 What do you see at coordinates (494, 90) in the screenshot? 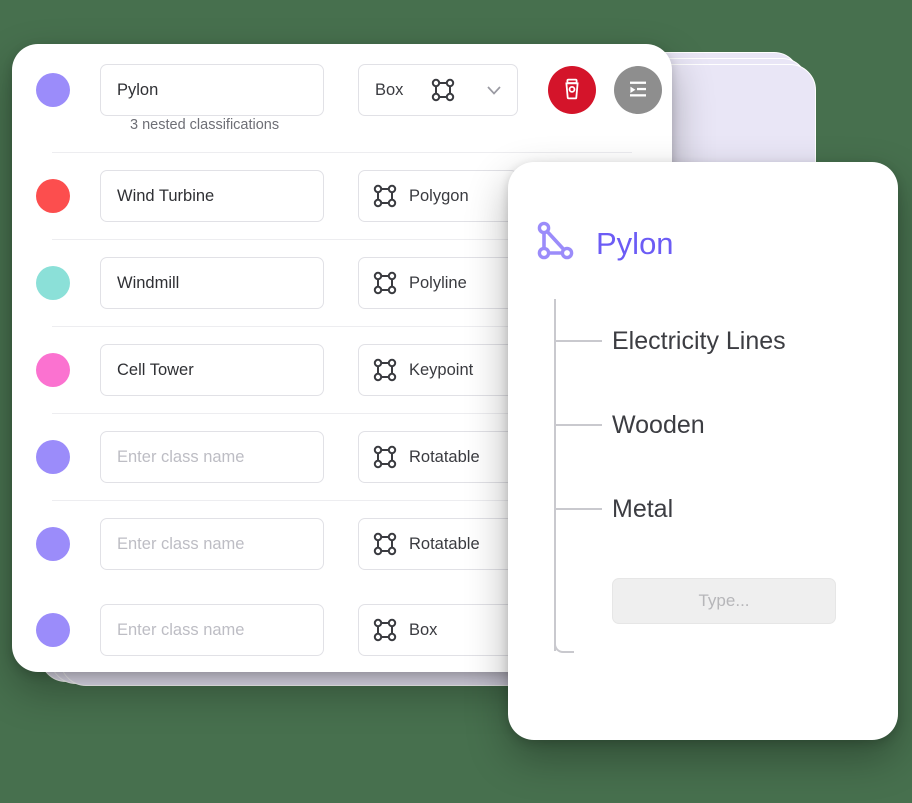
I see `chevron-down-icon` at bounding box center [494, 90].